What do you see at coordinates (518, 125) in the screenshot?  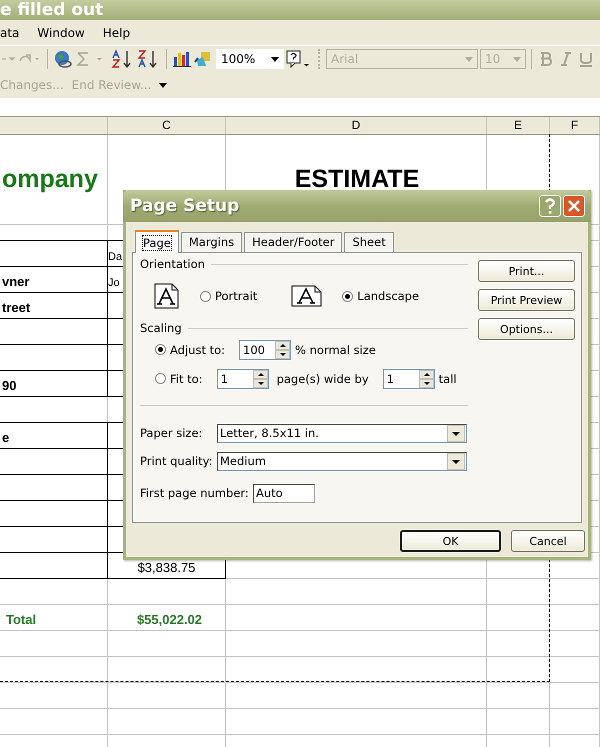 I see `column-header: E` at bounding box center [518, 125].